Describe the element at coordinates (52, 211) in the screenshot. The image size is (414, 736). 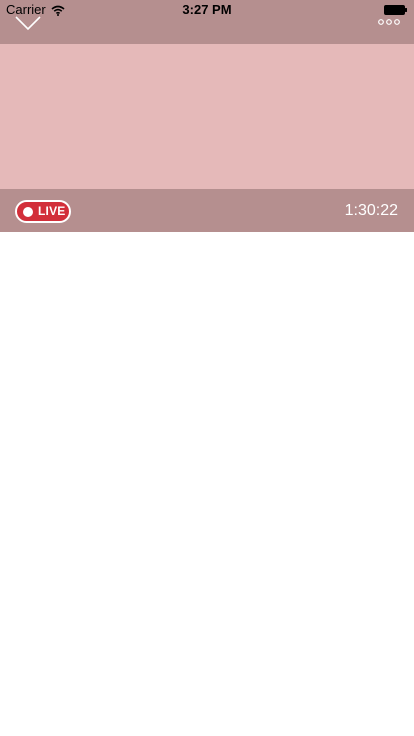
I see `live-label: LIVE` at that location.